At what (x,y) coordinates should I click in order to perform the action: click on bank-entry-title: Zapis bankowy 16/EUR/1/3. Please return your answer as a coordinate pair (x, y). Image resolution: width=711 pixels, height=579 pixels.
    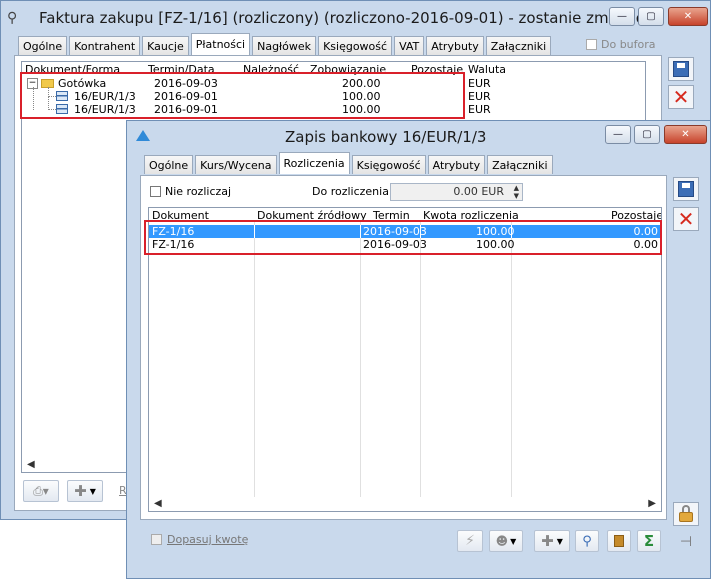
    Looking at the image, I should click on (386, 137).